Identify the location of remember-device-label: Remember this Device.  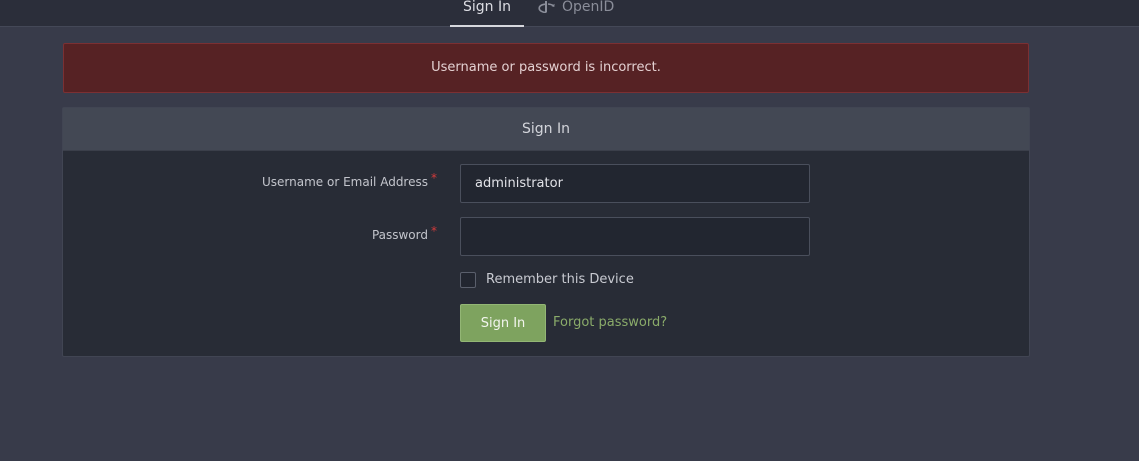
(560, 280).